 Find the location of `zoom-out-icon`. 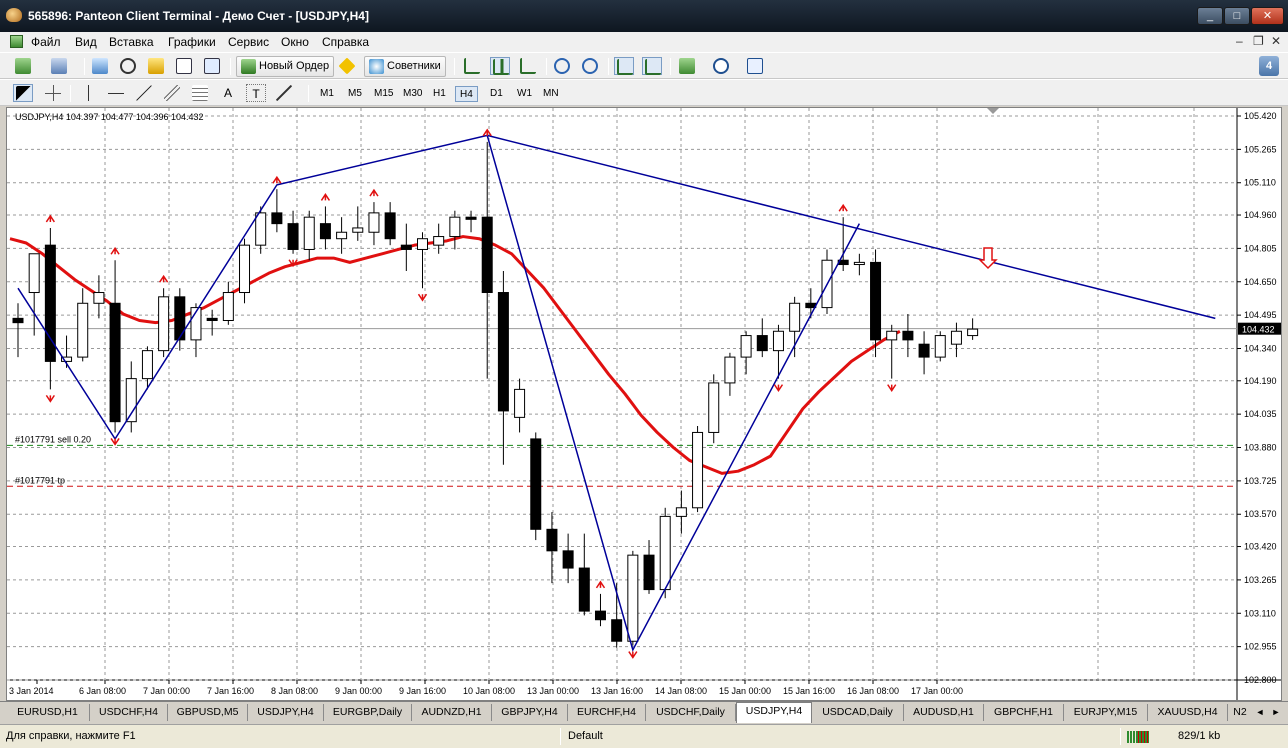

zoom-out-icon is located at coordinates (590, 66).